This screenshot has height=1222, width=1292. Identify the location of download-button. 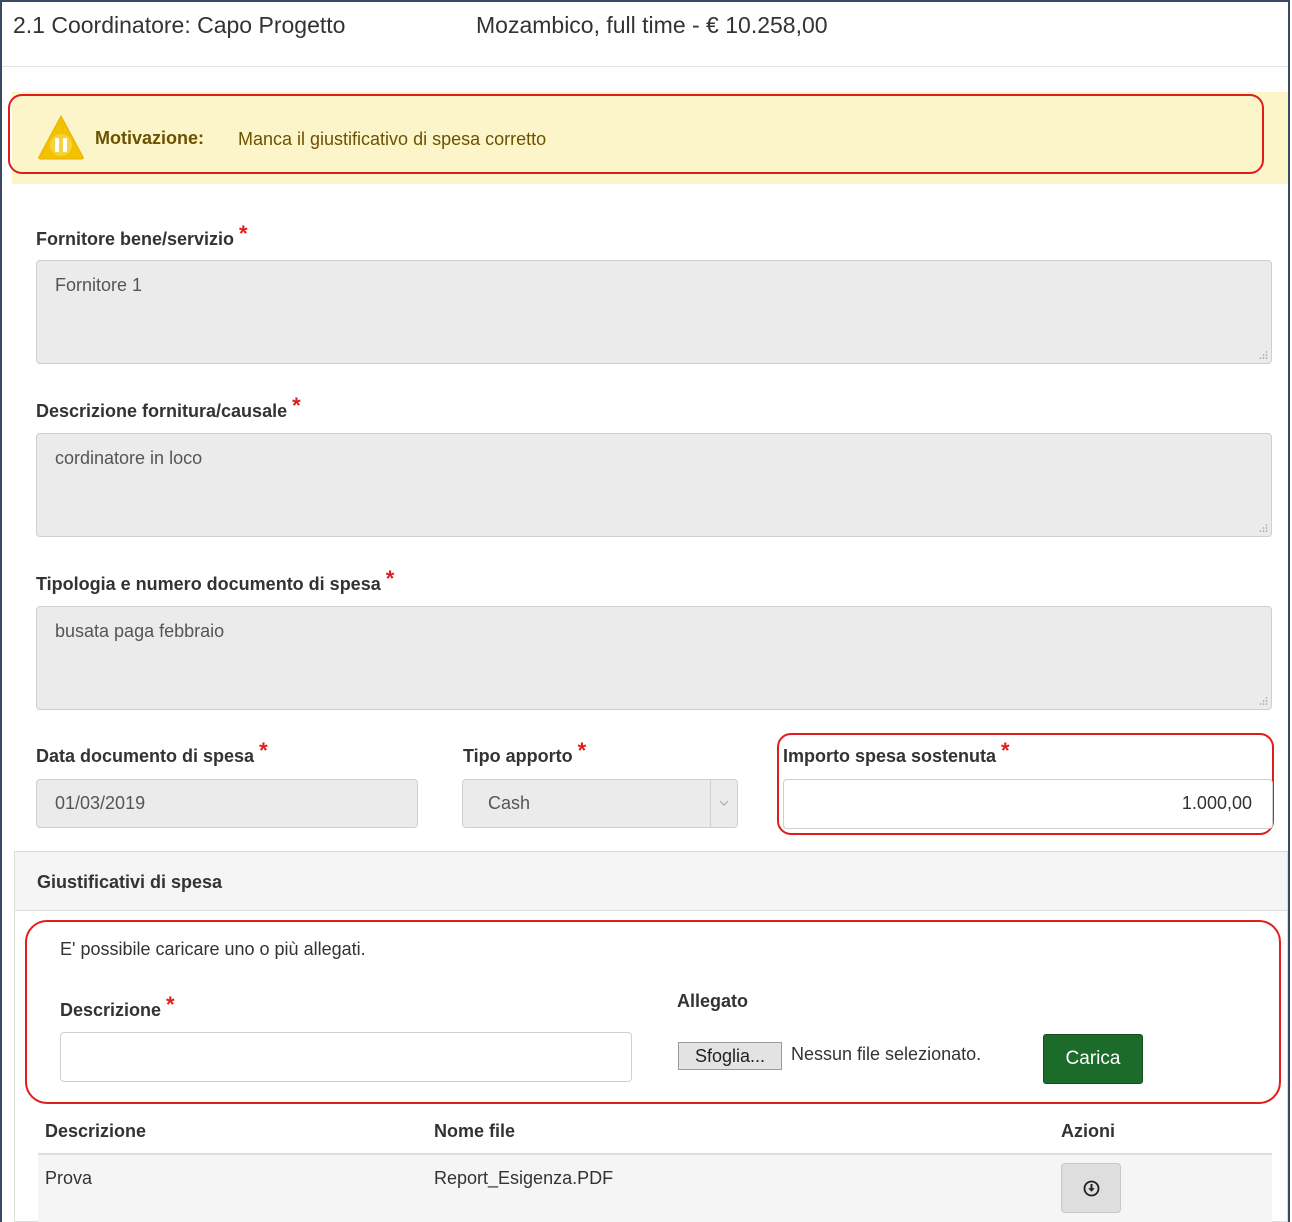
(1091, 1188).